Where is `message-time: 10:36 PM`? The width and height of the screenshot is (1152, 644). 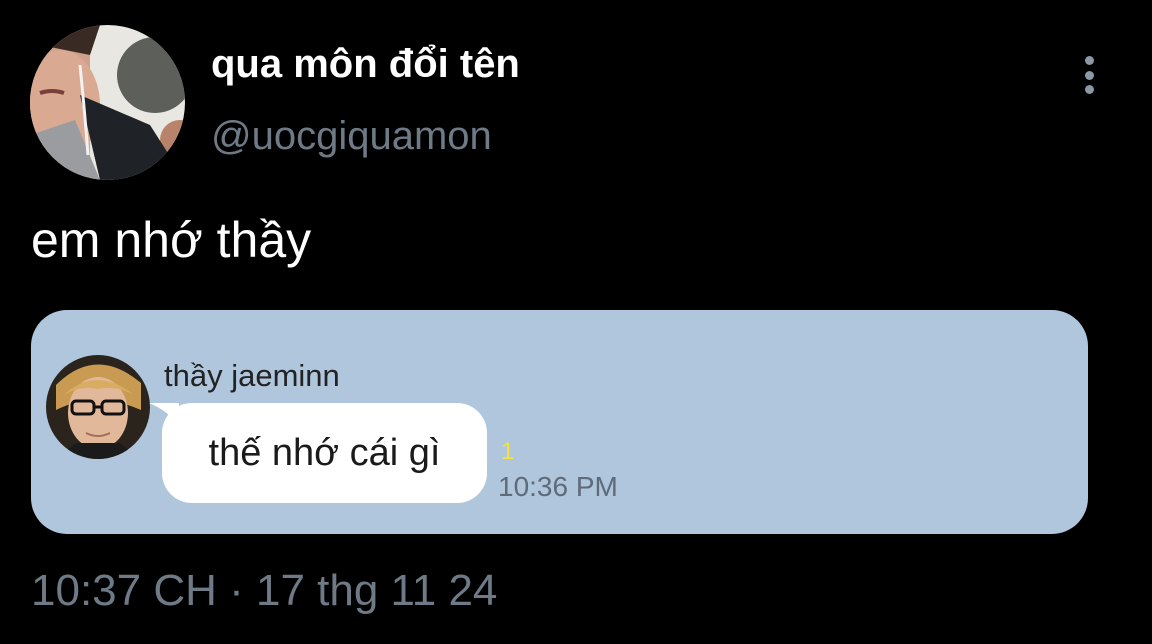 message-time: 10:36 PM is located at coordinates (558, 486).